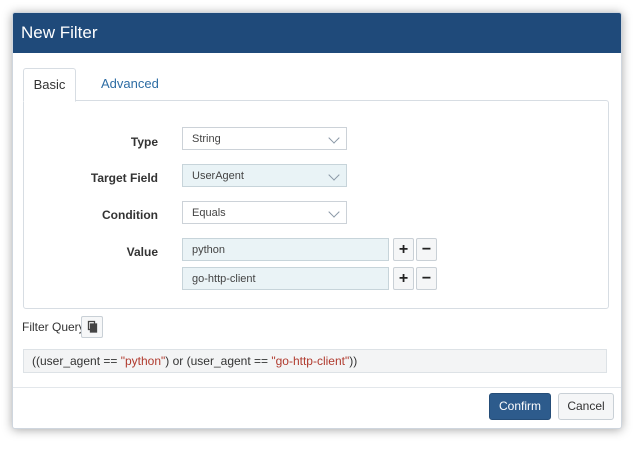 This screenshot has height=450, width=643. What do you see at coordinates (143, 361) in the screenshot?
I see `query-string-literal: "python"` at bounding box center [143, 361].